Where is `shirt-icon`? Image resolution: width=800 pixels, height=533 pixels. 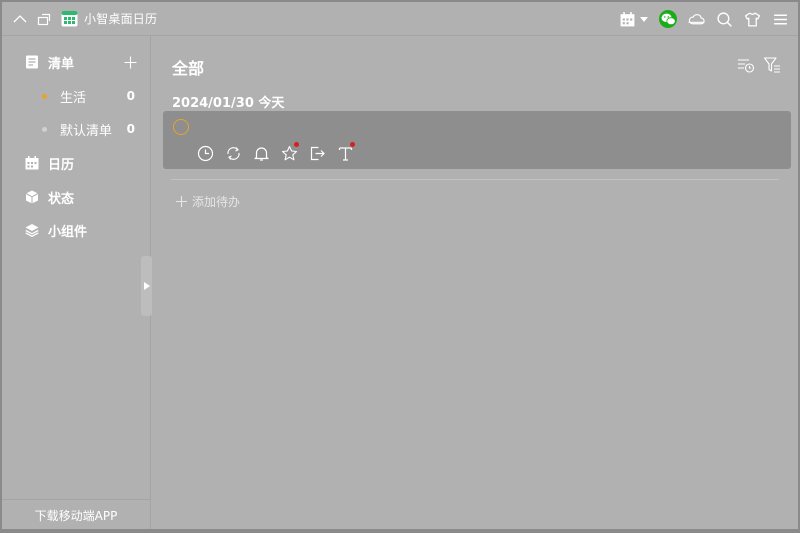 shirt-icon is located at coordinates (752, 19).